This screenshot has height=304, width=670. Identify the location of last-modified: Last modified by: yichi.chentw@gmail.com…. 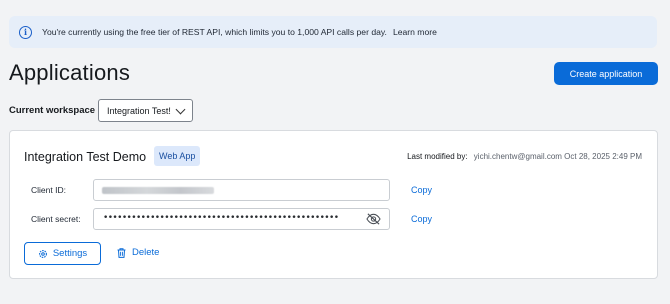
(524, 156).